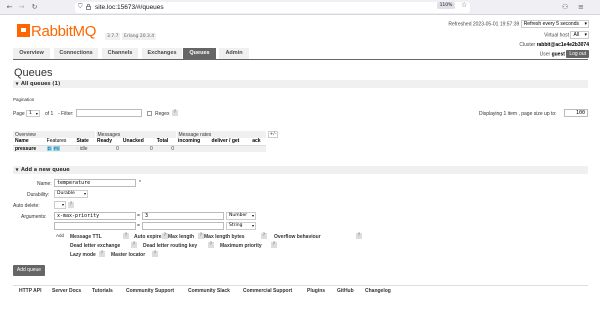 The height and width of the screenshot is (327, 600). What do you see at coordinates (29, 142) in the screenshot?
I see `col-name: Name` at bounding box center [29, 142].